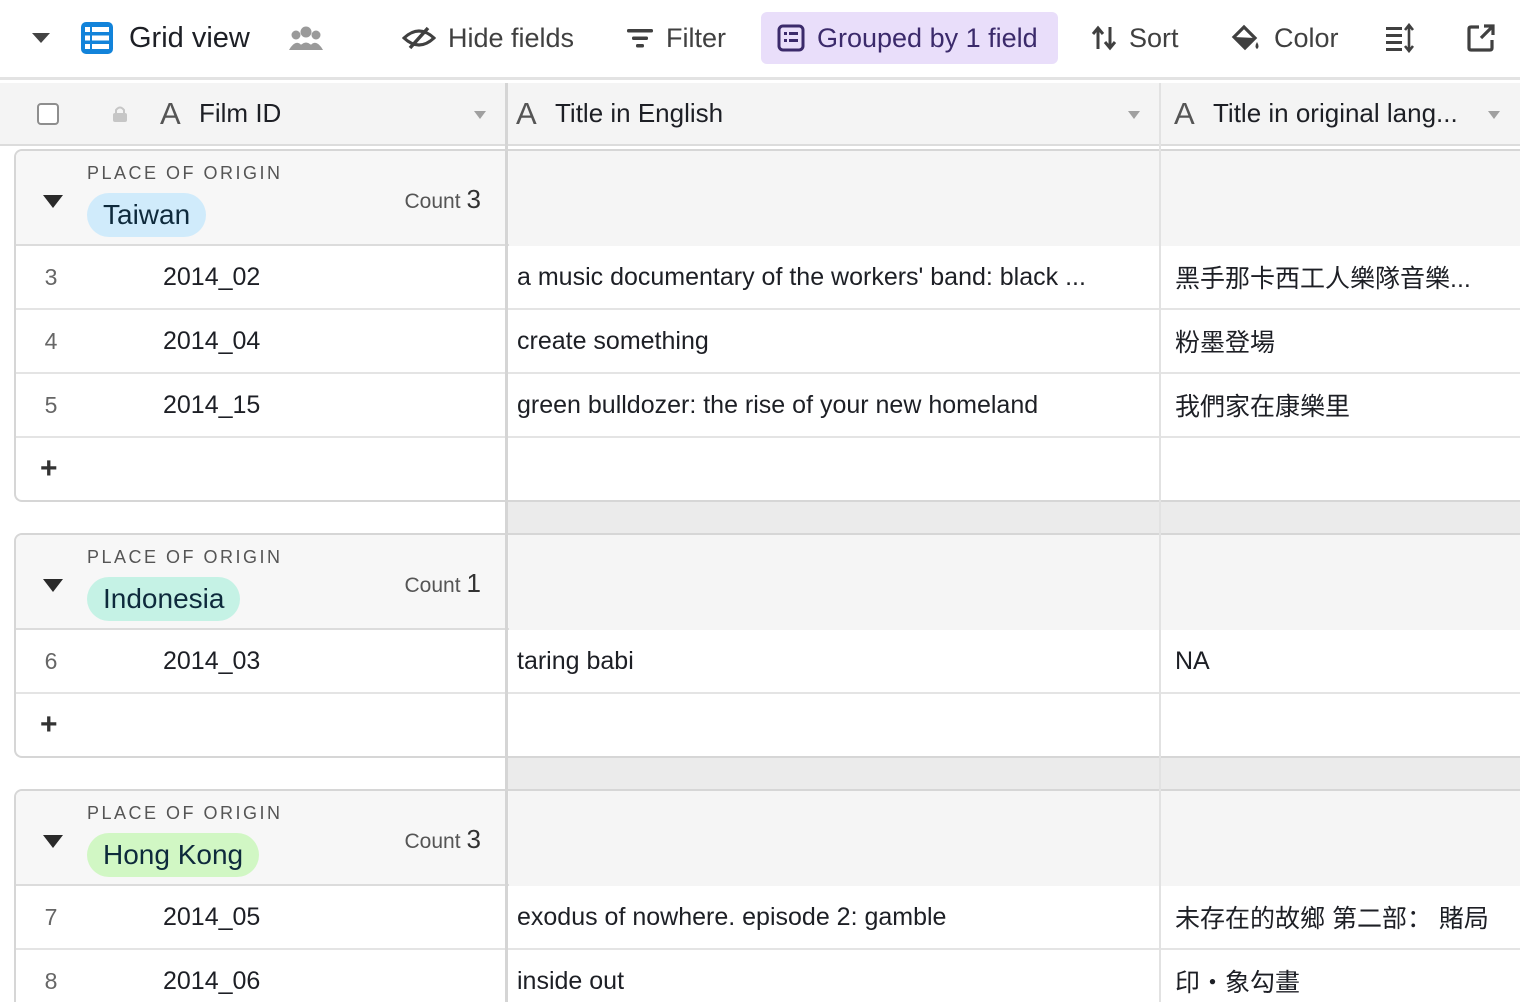 This screenshot has height=1002, width=1520. What do you see at coordinates (639, 113) in the screenshot?
I see `column-title: Title in English` at bounding box center [639, 113].